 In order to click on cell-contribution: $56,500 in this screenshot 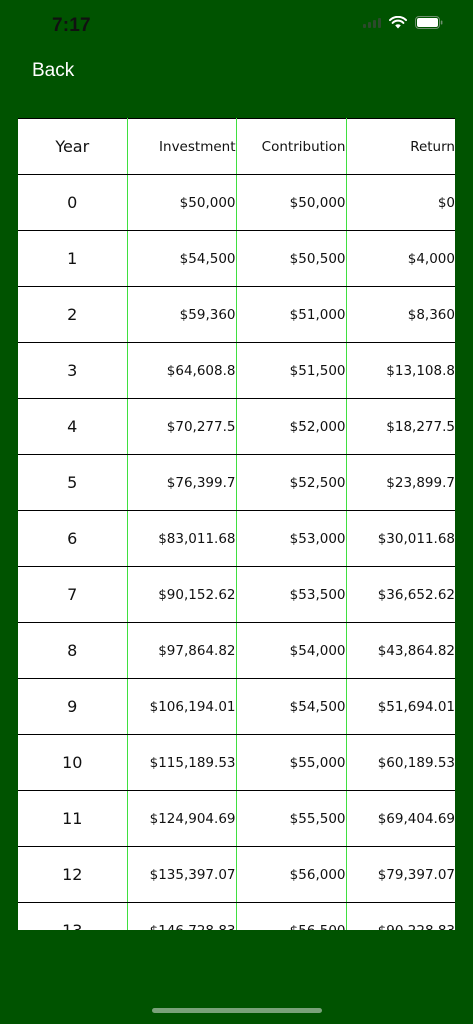, I will do `click(291, 916)`.